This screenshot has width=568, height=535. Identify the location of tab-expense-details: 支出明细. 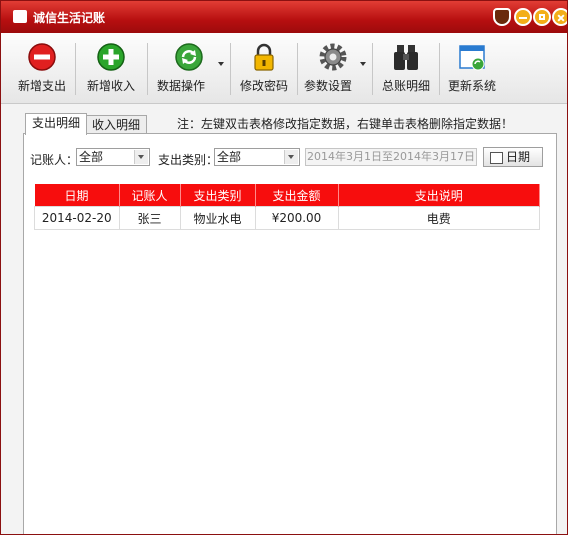
(56, 124).